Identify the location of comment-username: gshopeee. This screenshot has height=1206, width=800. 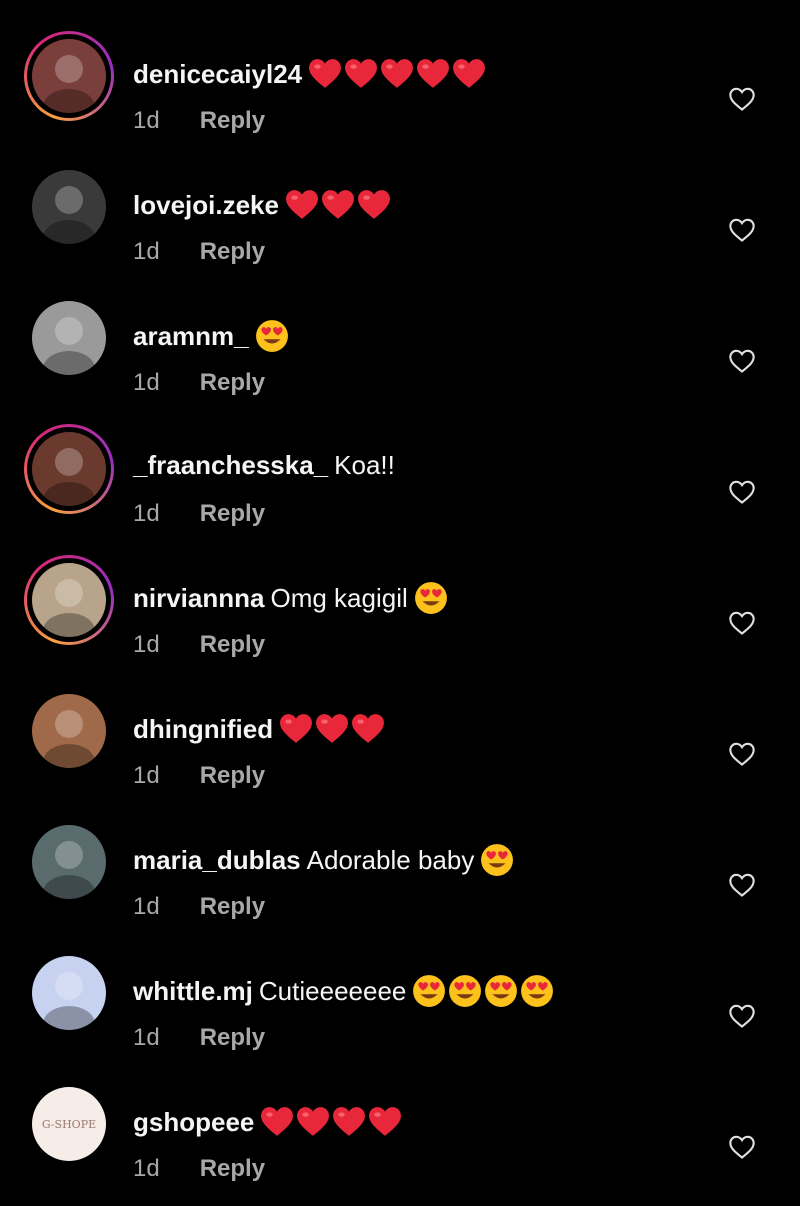
(193, 1122).